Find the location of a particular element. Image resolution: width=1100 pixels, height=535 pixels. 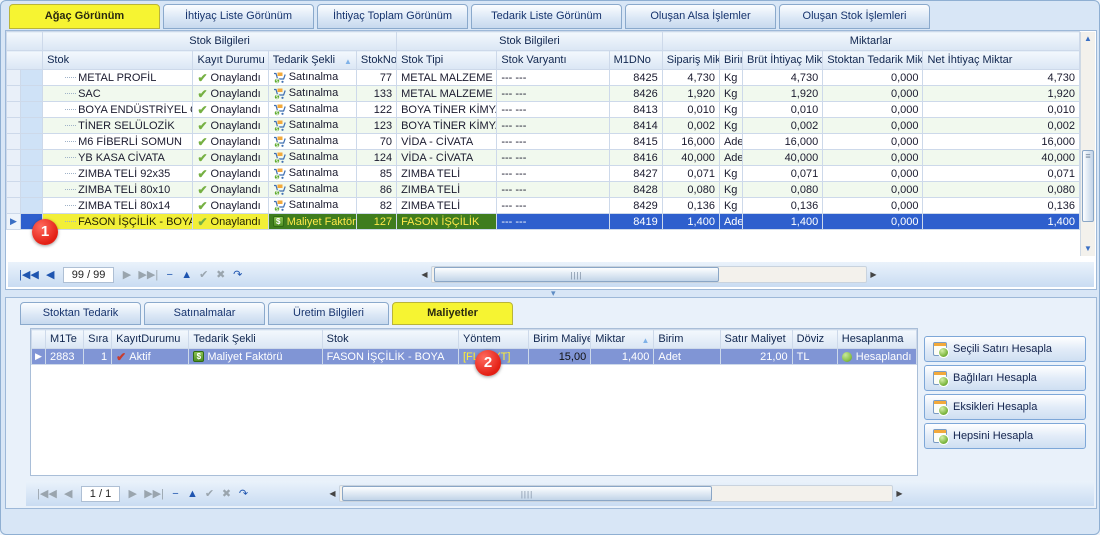

button-eksikleri-hesapla: Eksikleri Hesapla is located at coordinates (1005, 407).